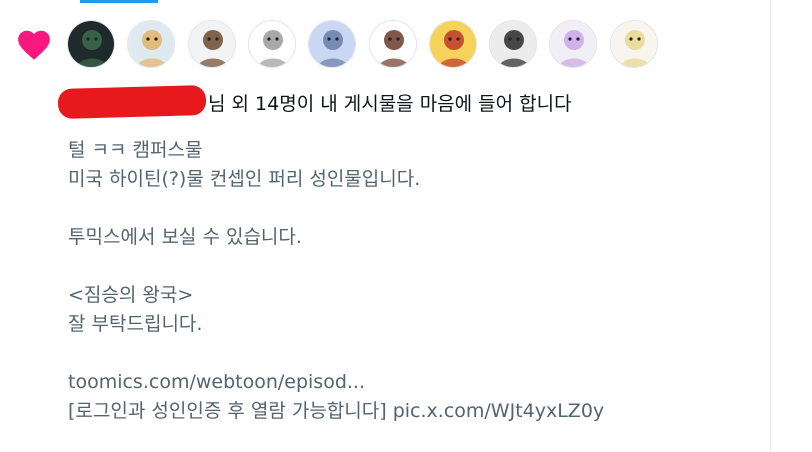 This screenshot has height=452, width=812. I want to click on doodle-bird-avatar, so click(271, 44).